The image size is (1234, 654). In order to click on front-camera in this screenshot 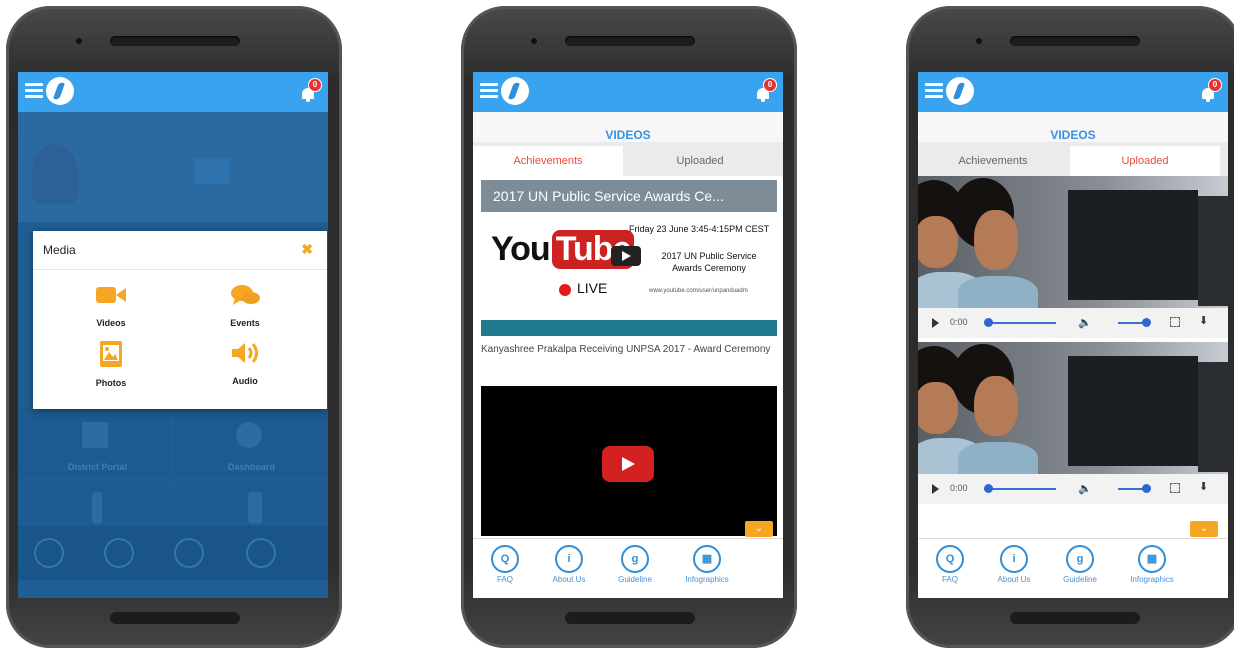, I will do `click(534, 41)`.